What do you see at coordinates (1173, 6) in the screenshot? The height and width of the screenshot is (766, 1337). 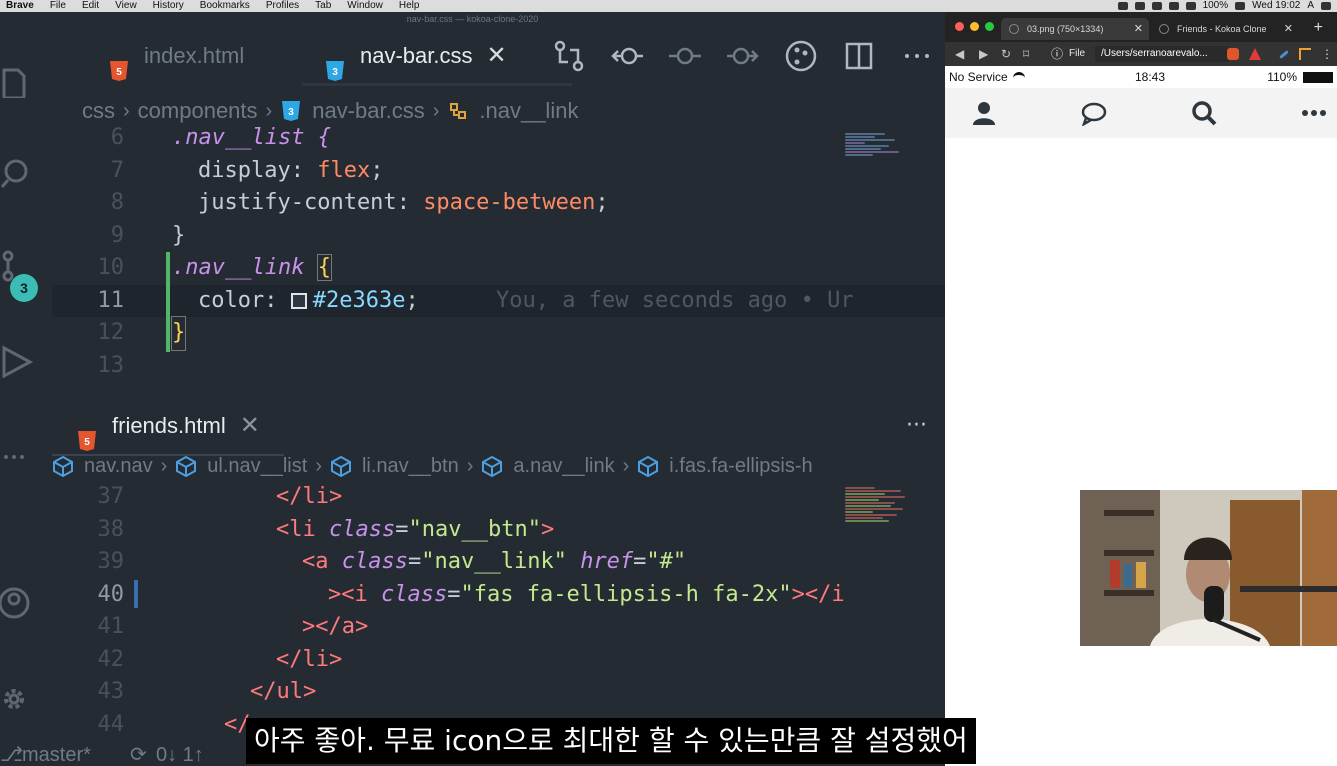 I see `time-machine-icon` at bounding box center [1173, 6].